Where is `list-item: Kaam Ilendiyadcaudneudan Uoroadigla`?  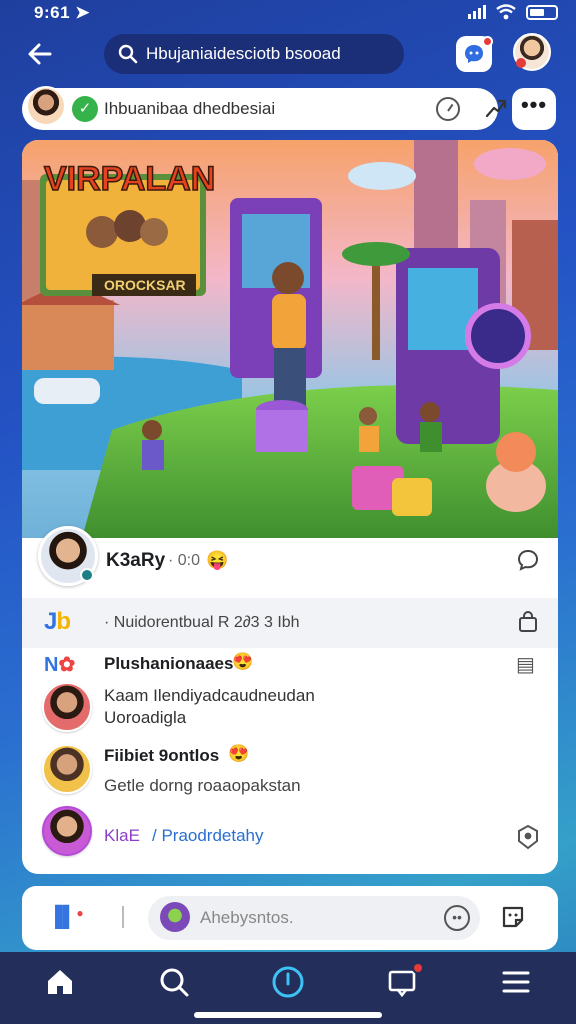 list-item: Kaam Ilendiyadcaudneudan Uoroadigla is located at coordinates (290, 710).